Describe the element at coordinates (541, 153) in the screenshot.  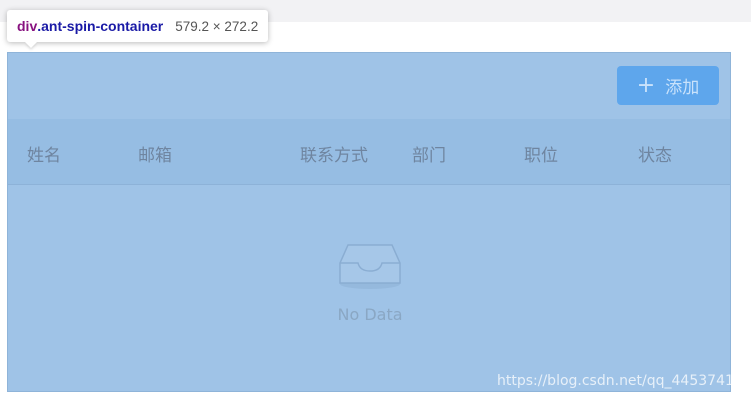
I see `column-header-position: 职位` at that location.